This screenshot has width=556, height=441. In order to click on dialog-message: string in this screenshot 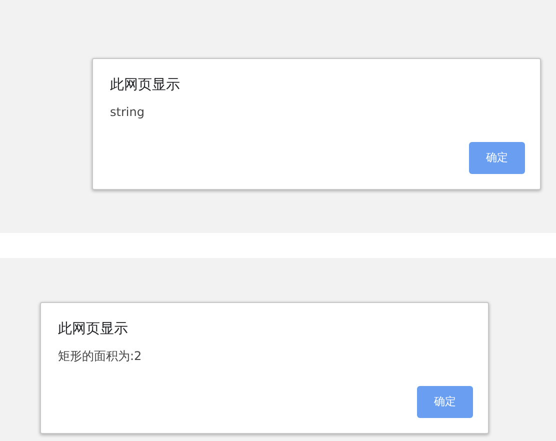, I will do `click(128, 112)`.